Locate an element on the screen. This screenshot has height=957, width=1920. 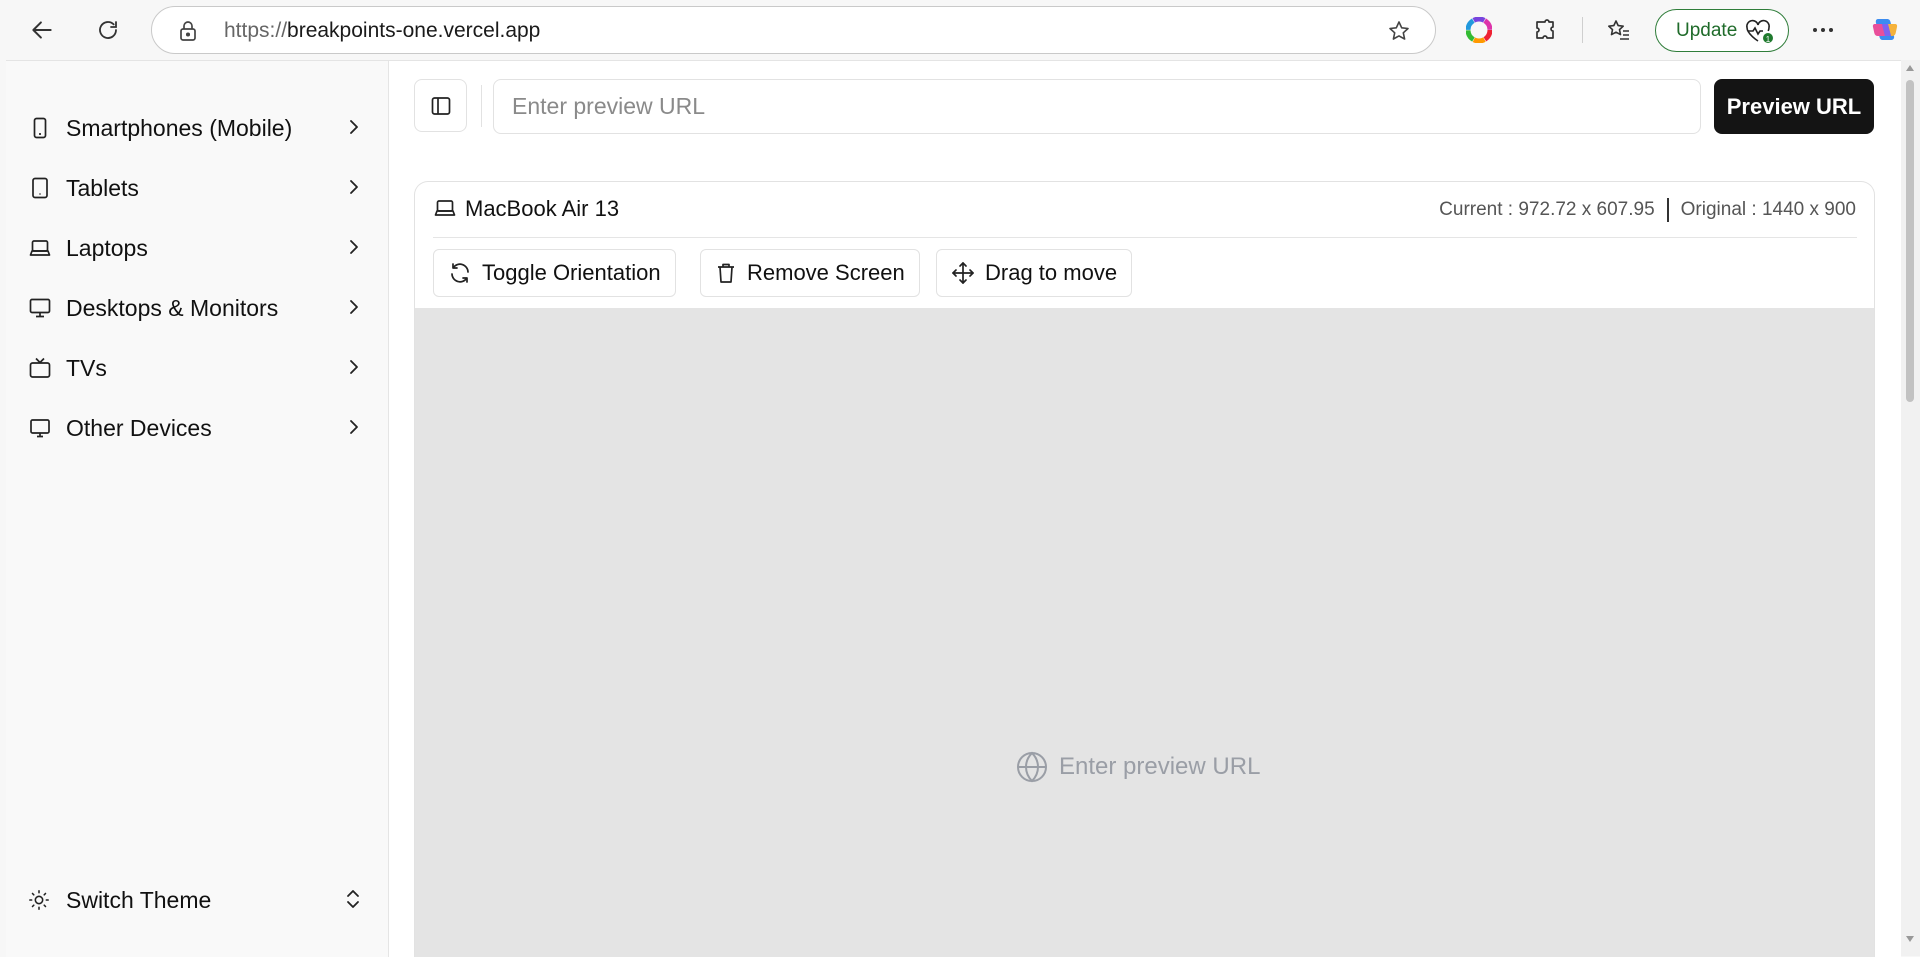
reload-icon is located at coordinates (108, 30).